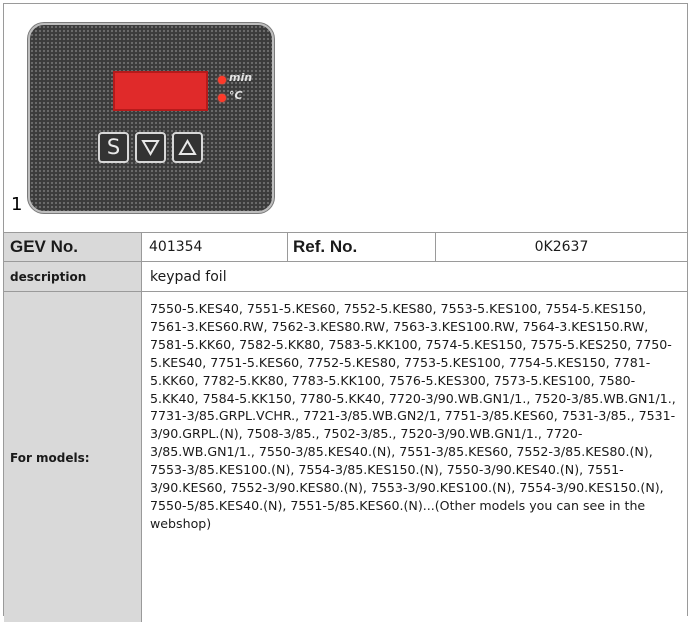  I want to click on temp-indicator-label: °C, so click(236, 95).